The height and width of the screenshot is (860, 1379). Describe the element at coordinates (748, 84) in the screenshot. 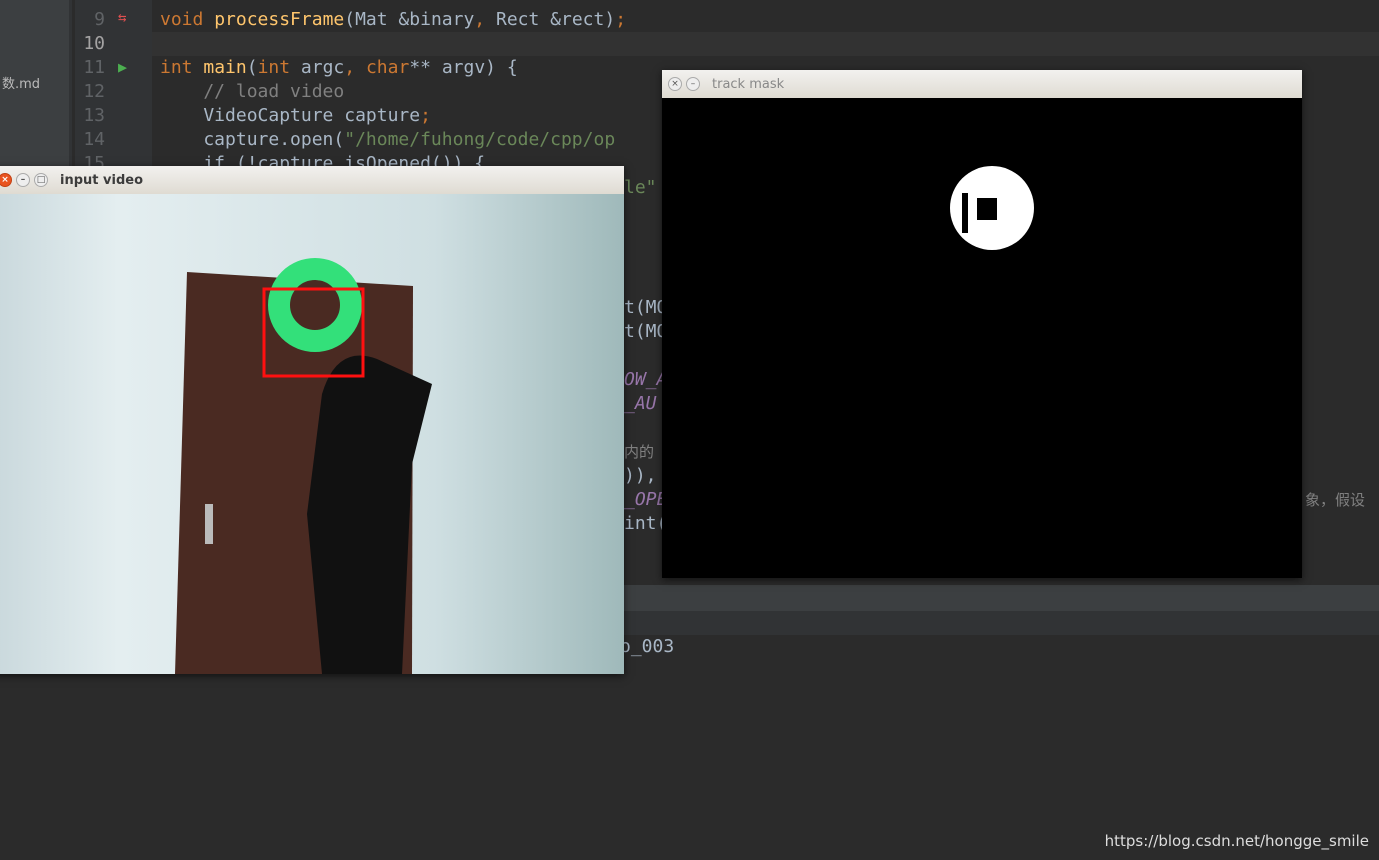

I see `window-title: track mask` at that location.